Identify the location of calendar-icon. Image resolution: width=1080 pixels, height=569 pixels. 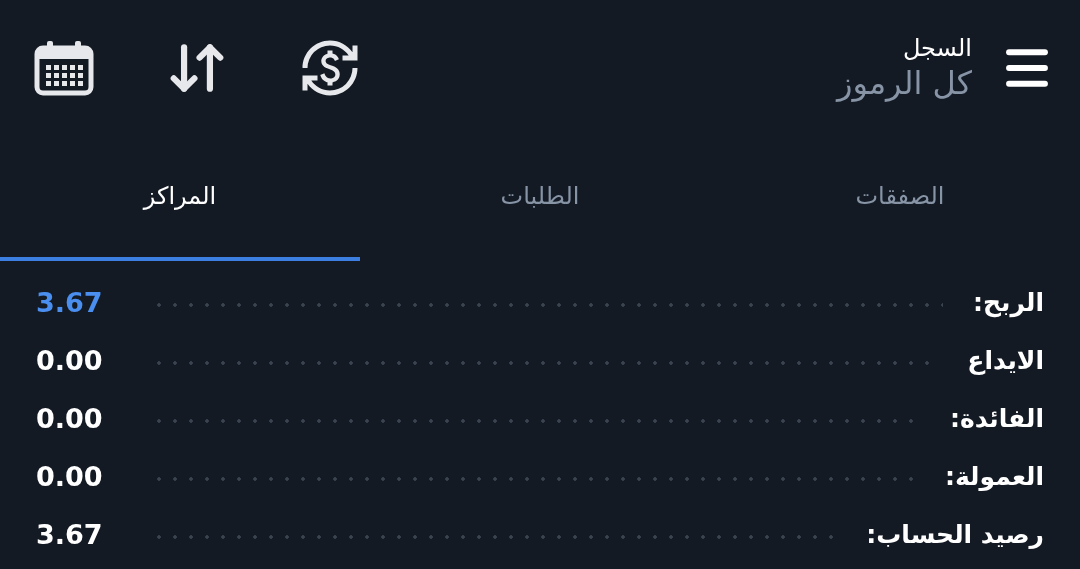
(64, 67).